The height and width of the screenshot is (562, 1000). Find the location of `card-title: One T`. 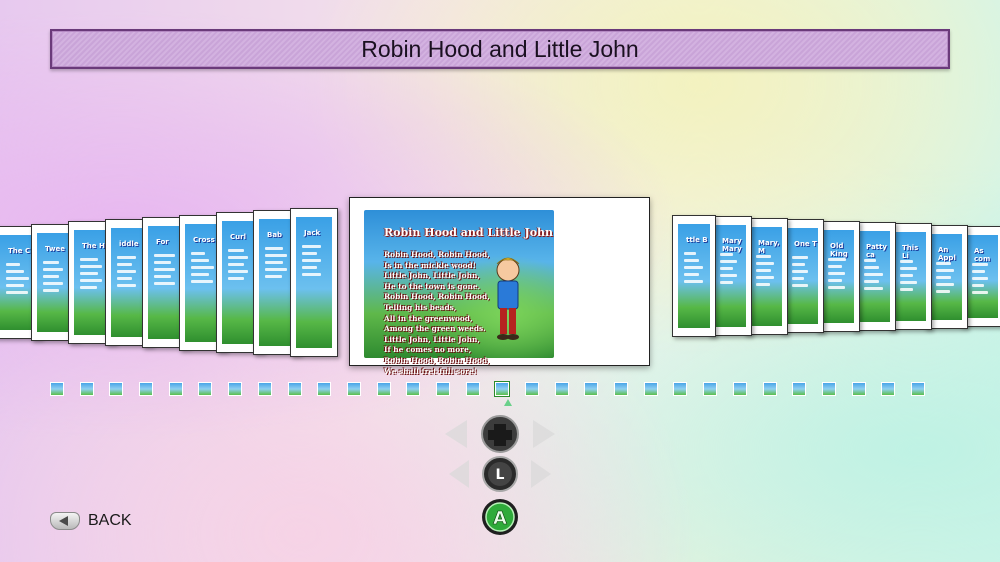

card-title: One T is located at coordinates (805, 244).